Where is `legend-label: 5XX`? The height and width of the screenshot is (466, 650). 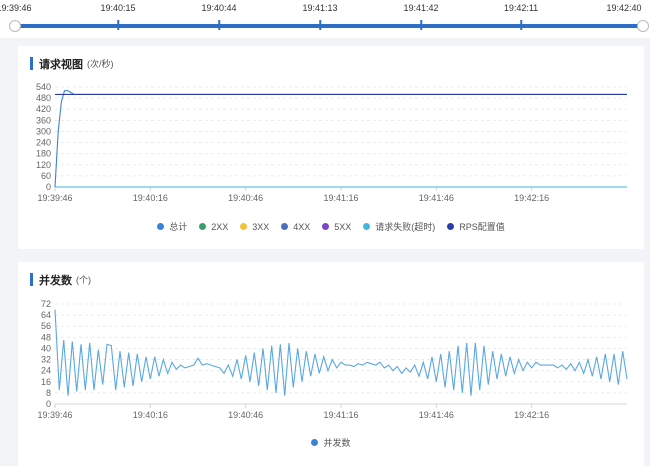
legend-label: 5XX is located at coordinates (343, 226).